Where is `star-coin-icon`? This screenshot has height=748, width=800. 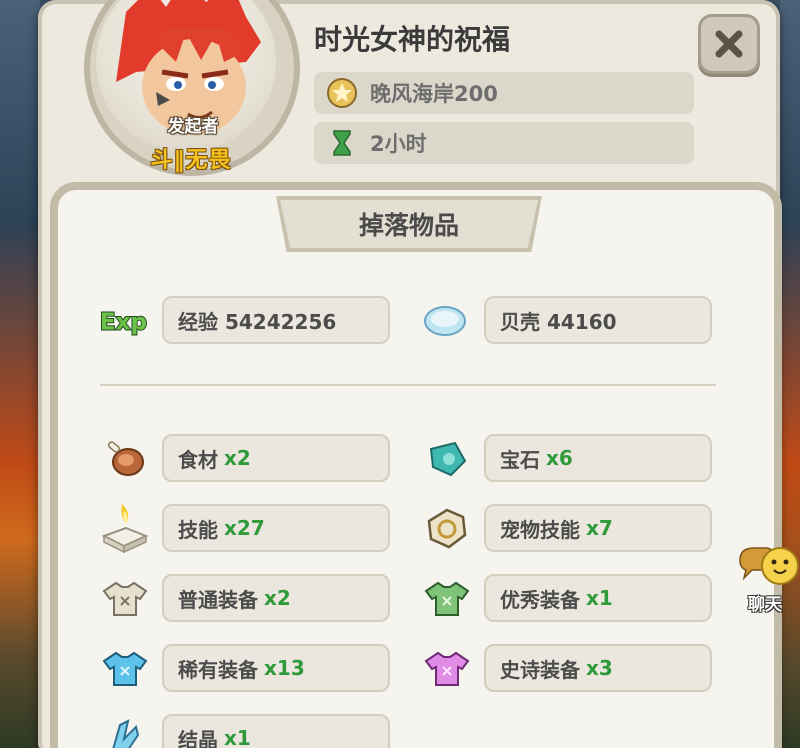
star-coin-icon is located at coordinates (342, 93).